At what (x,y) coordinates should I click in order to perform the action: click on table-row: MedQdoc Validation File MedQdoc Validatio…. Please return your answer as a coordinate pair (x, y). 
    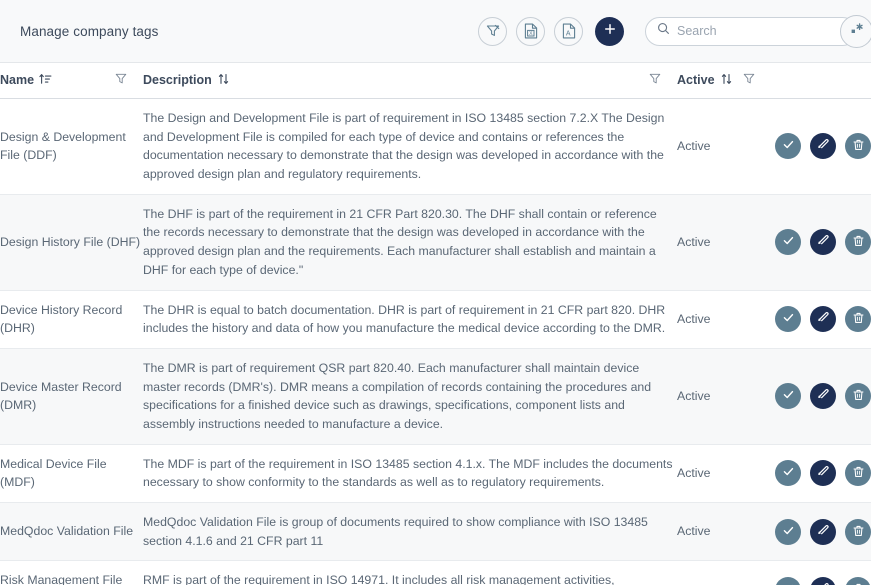
    Looking at the image, I should click on (435, 532).